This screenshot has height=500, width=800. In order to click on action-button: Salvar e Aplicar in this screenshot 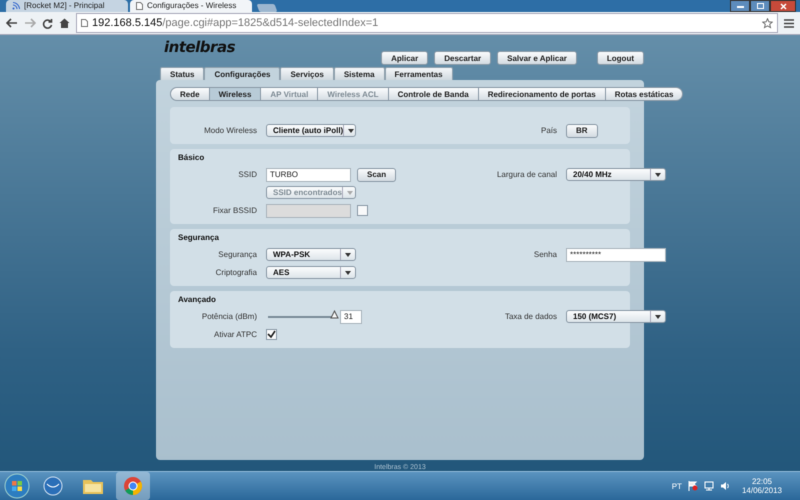, I will do `click(537, 58)`.